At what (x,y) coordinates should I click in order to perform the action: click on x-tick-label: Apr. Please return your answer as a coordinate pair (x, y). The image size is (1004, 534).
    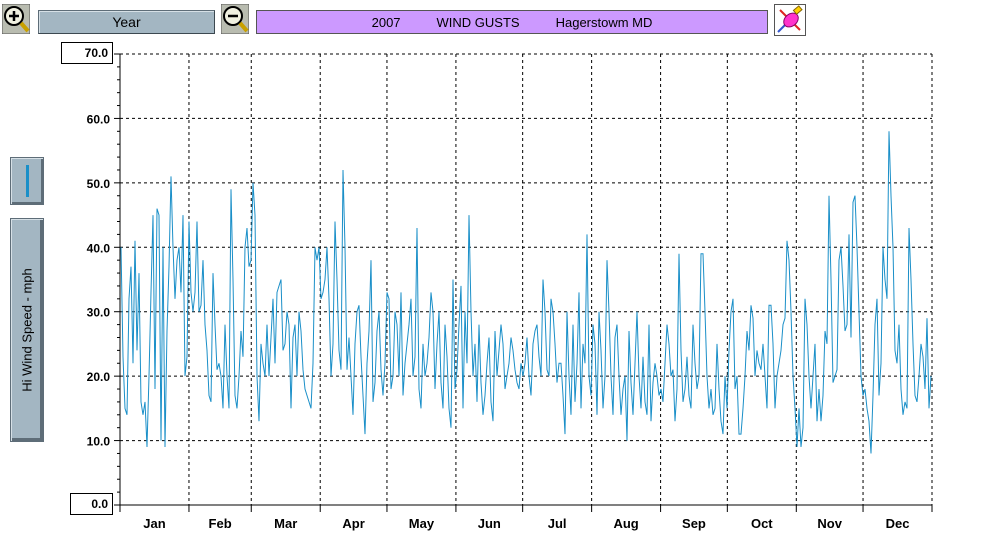
    Looking at the image, I should click on (353, 523).